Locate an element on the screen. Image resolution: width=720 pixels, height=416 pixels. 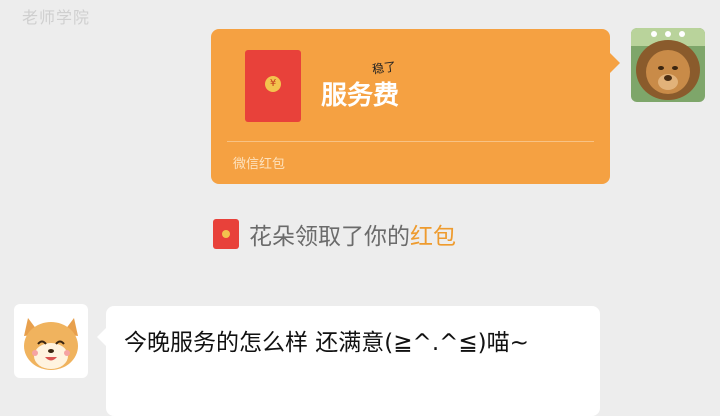
packet-divider is located at coordinates (410, 141).